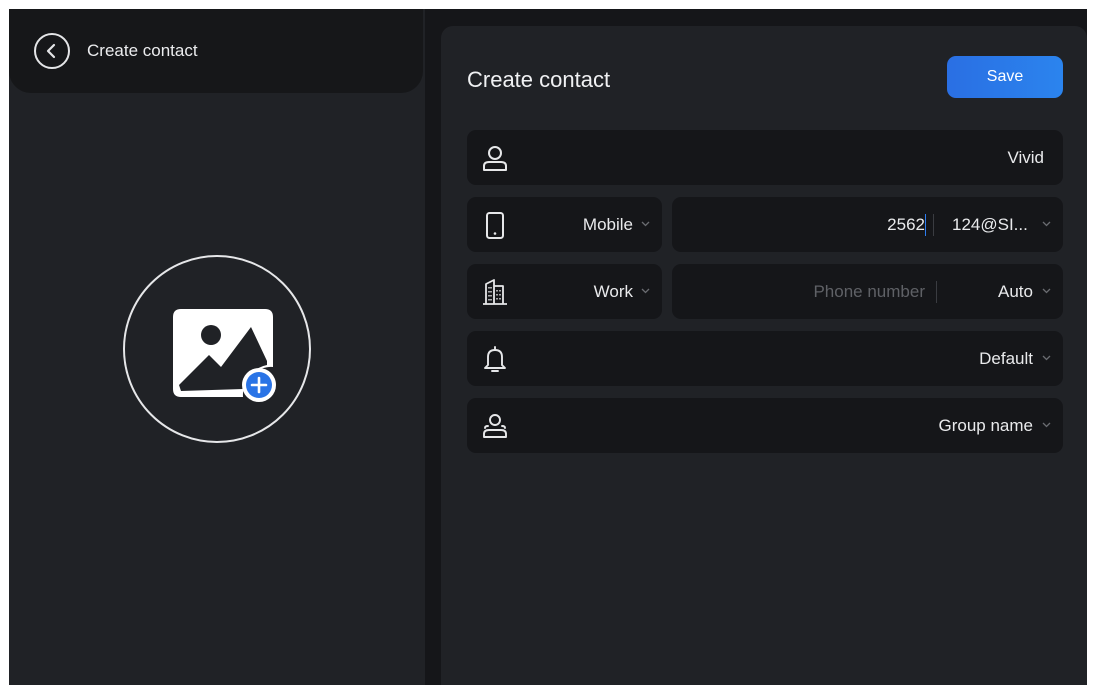  What do you see at coordinates (495, 292) in the screenshot?
I see `building-icon` at bounding box center [495, 292].